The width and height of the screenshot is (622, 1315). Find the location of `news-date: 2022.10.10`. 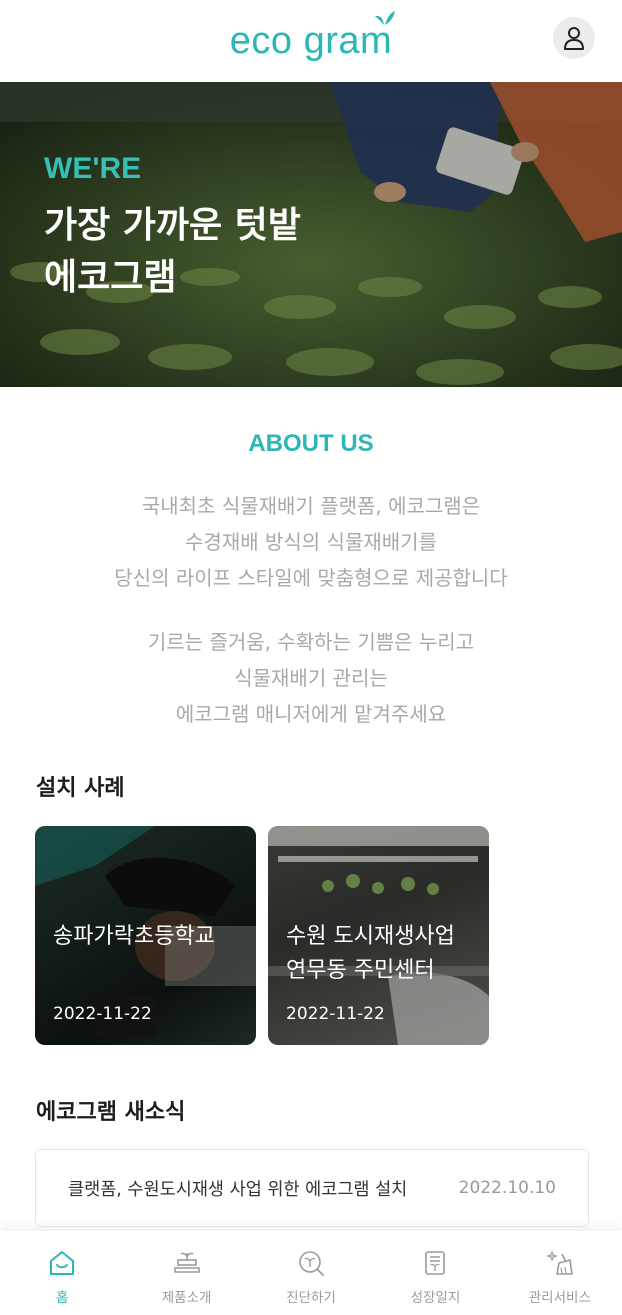

news-date: 2022.10.10 is located at coordinates (507, 1188).